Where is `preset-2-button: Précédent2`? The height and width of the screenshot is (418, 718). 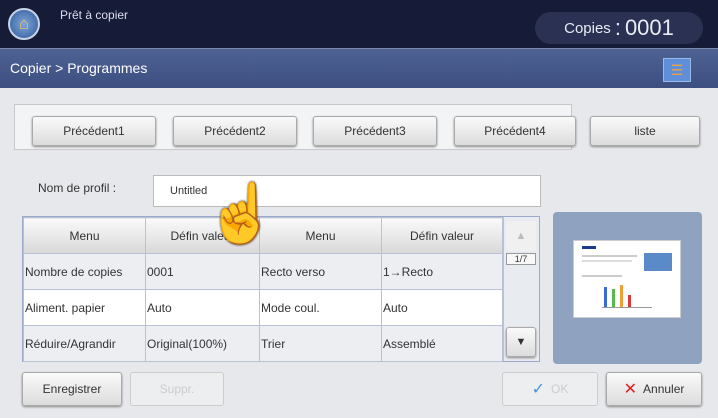
preset-2-button: Précédent2 is located at coordinates (235, 131).